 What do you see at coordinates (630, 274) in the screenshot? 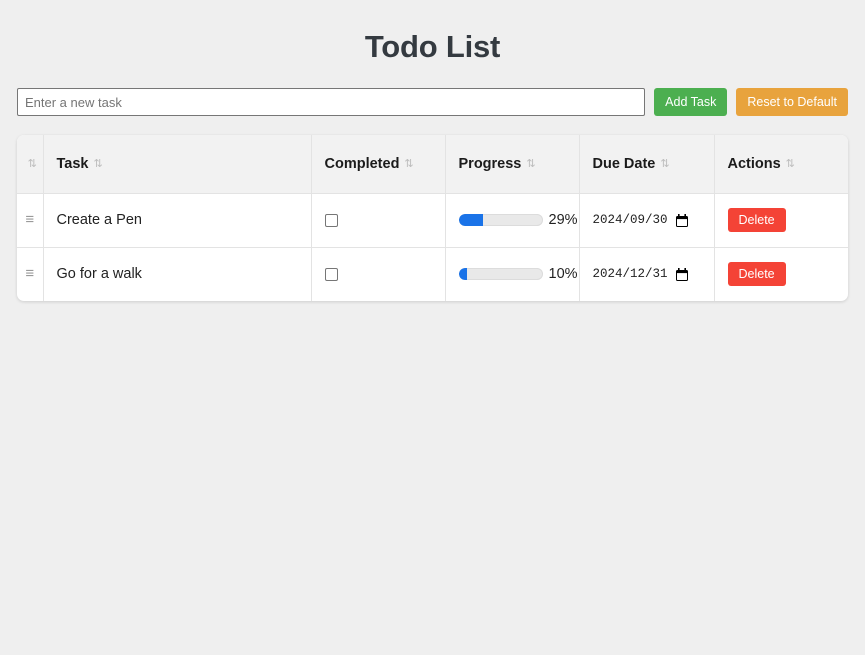
I see `due-date-value: 2024/12/31` at bounding box center [630, 274].